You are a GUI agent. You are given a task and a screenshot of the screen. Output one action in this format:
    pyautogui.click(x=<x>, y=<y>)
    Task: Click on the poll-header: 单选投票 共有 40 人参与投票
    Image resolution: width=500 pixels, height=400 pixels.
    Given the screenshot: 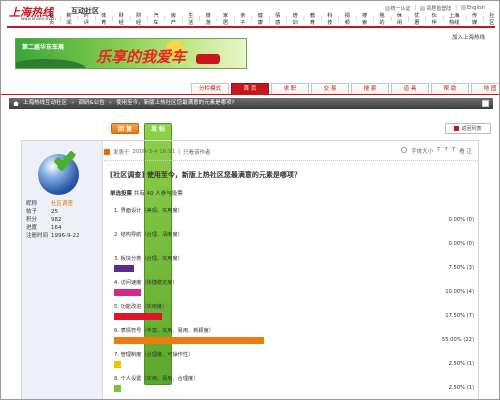 What is the action you would take?
    pyautogui.click(x=146, y=193)
    